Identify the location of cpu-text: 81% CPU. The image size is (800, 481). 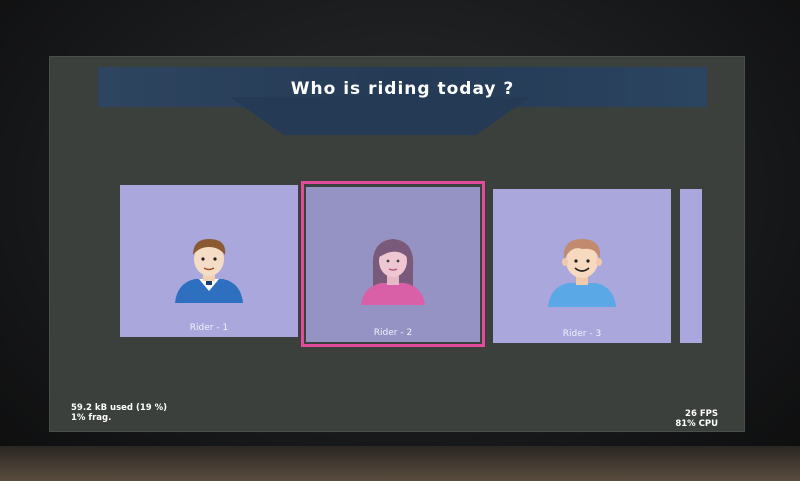
(696, 424).